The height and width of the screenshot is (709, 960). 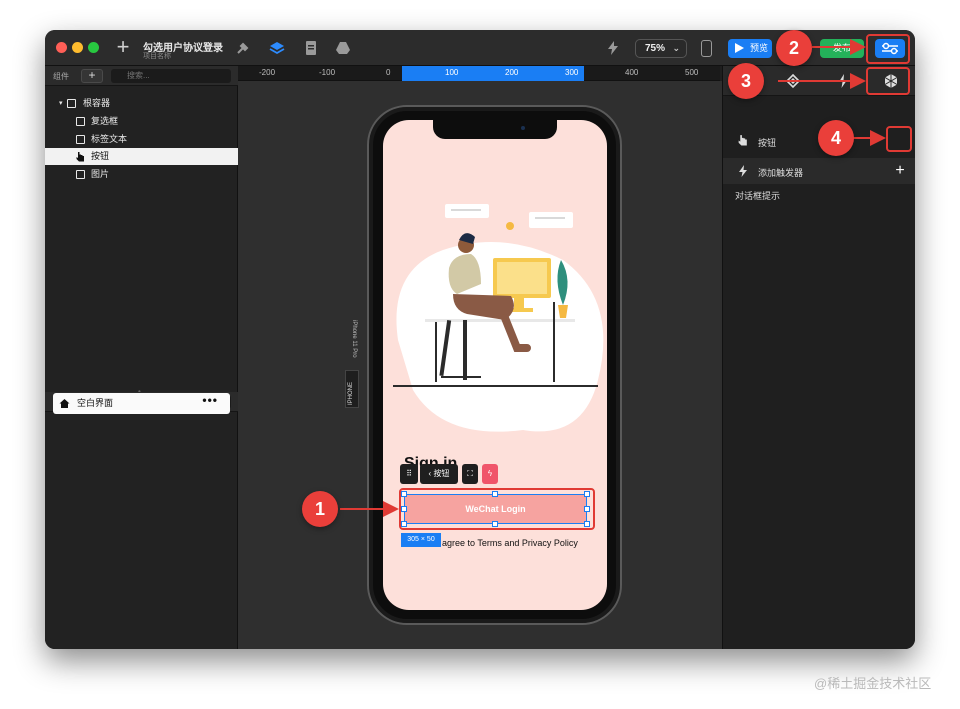 I want to click on device-type-label: IPHONE, so click(x=351, y=393).